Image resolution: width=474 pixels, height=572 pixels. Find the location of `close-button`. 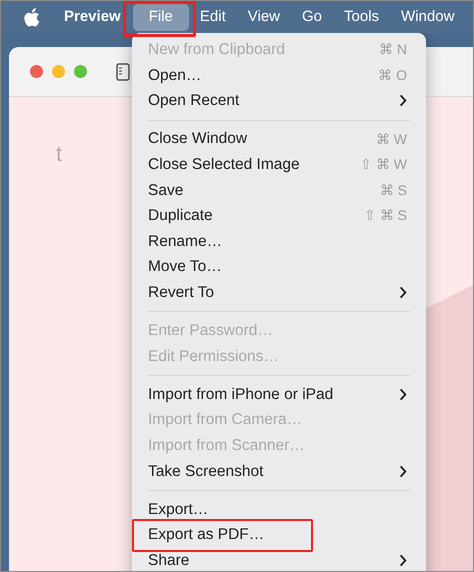

close-button is located at coordinates (36, 71).